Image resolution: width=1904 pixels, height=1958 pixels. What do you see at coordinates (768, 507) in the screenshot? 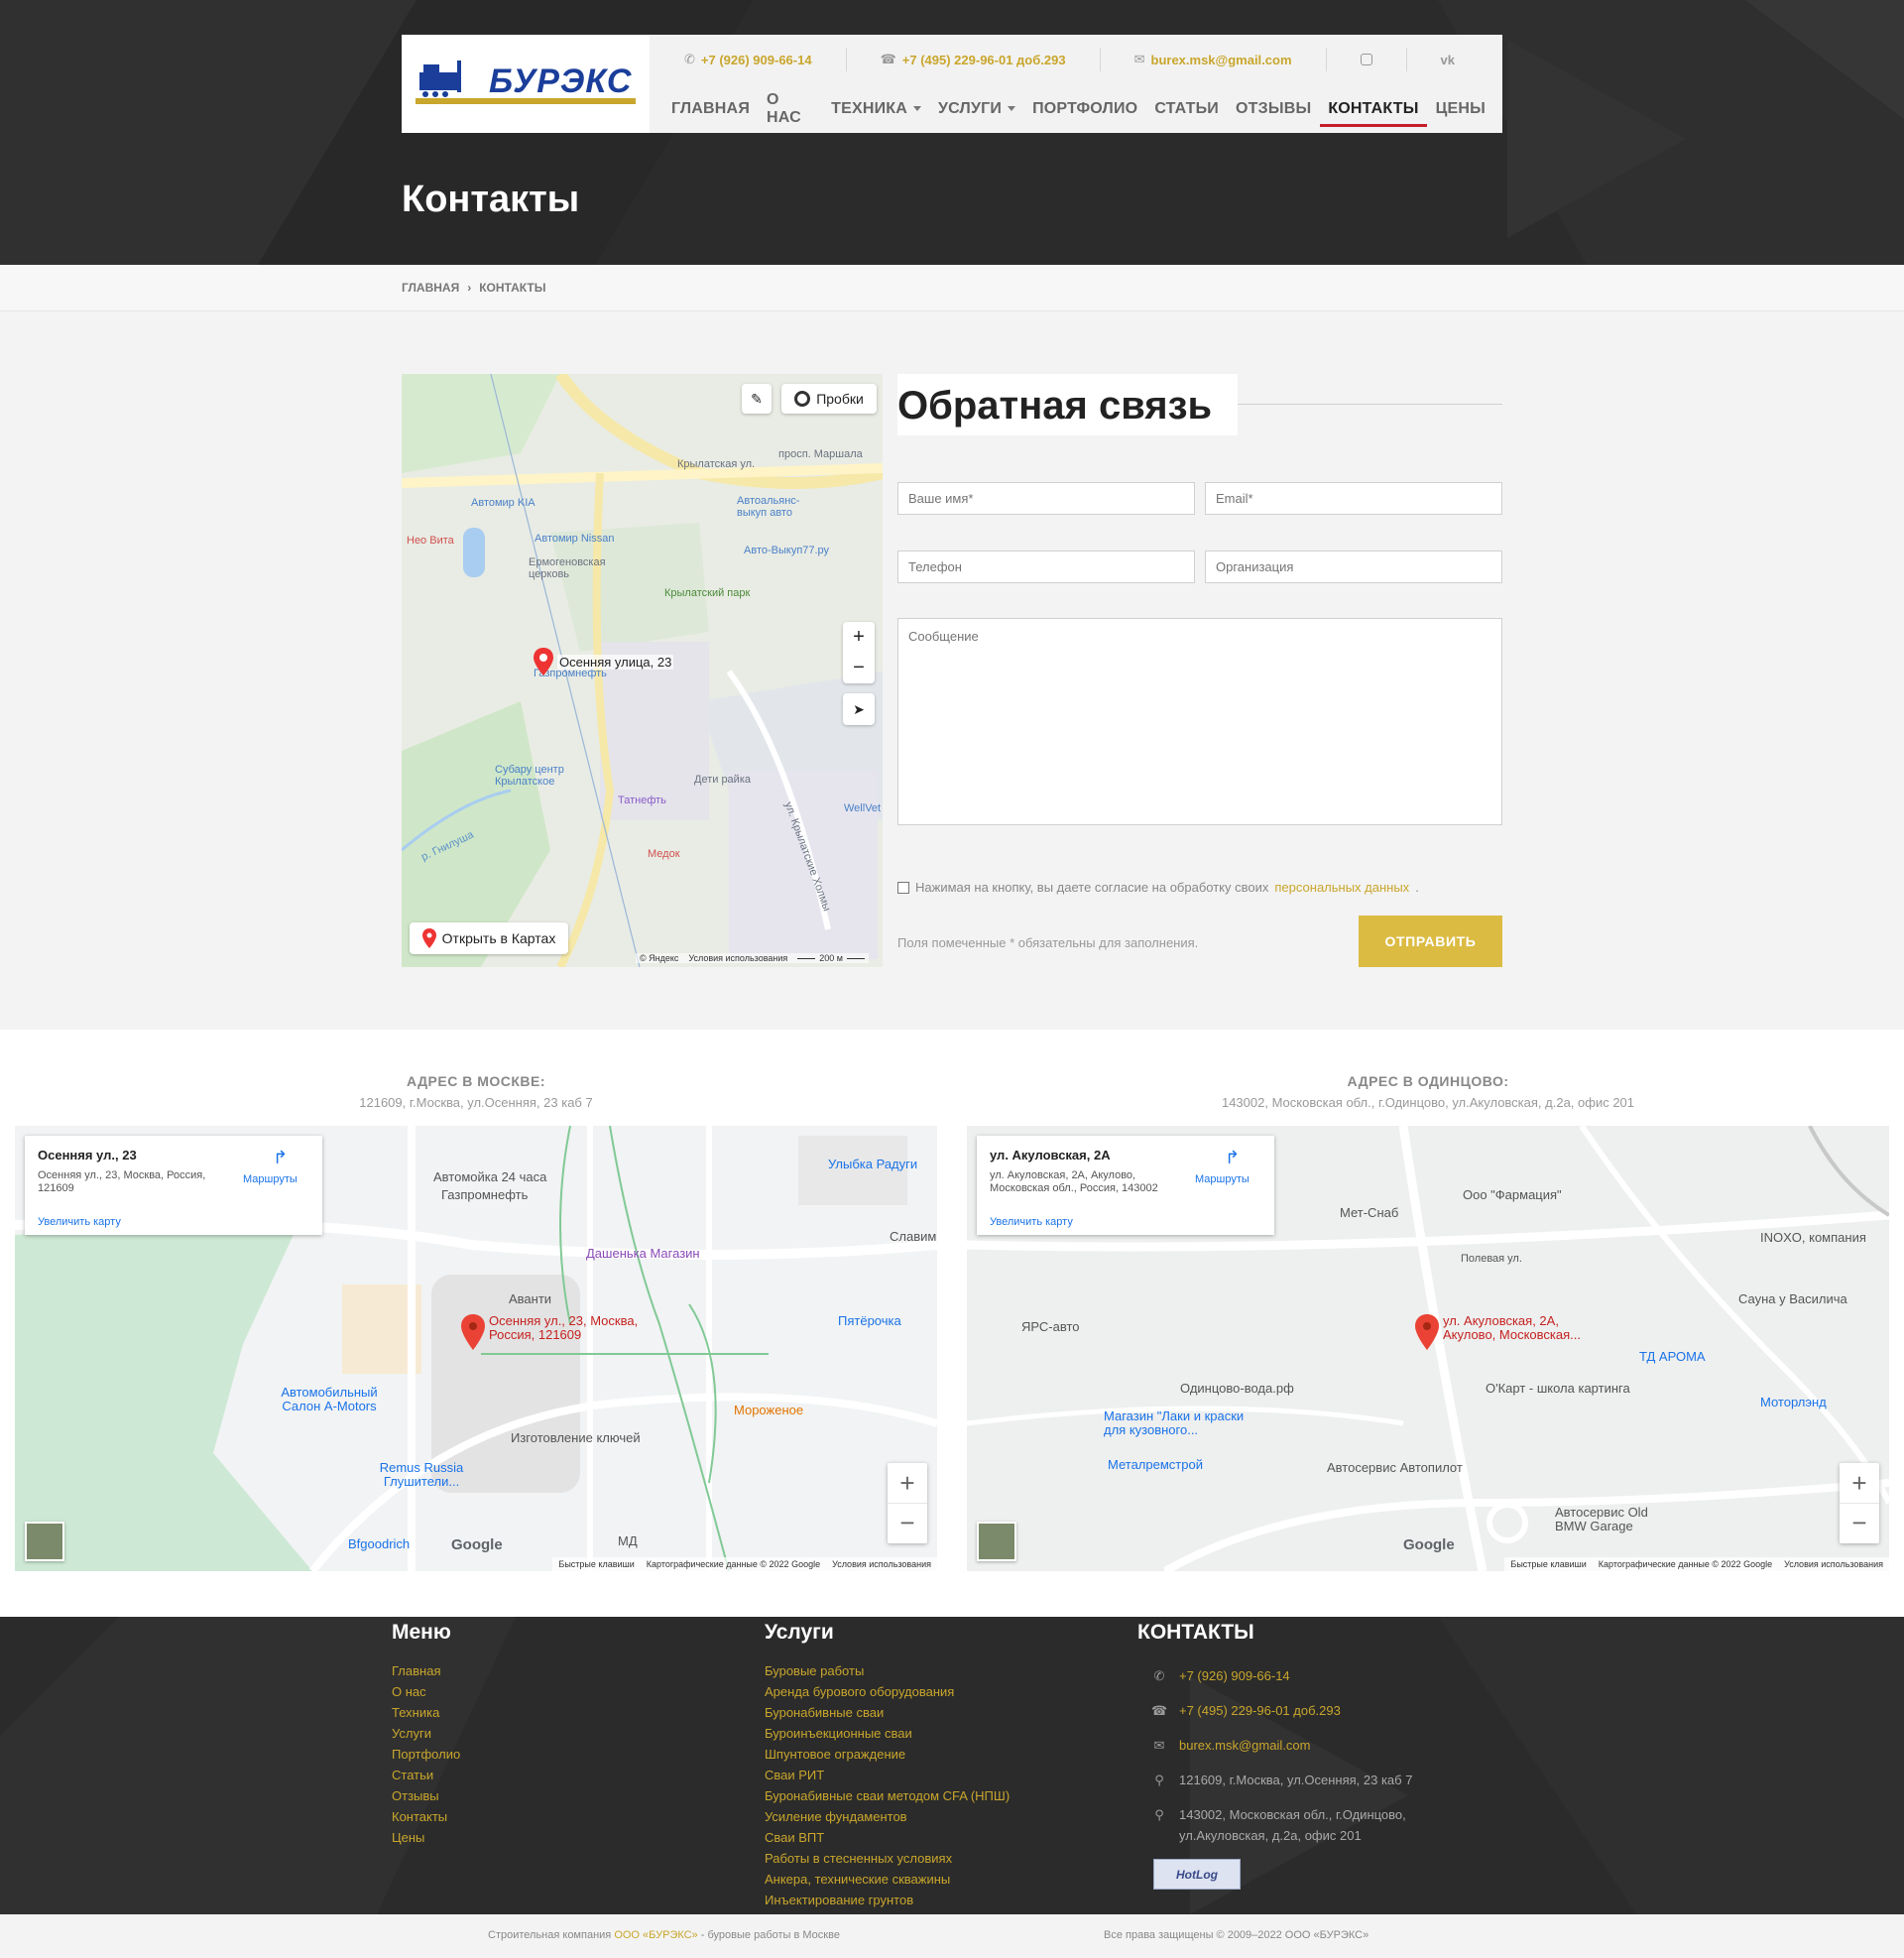
I see `map-poi: Автоальянс-выкуп авто` at bounding box center [768, 507].